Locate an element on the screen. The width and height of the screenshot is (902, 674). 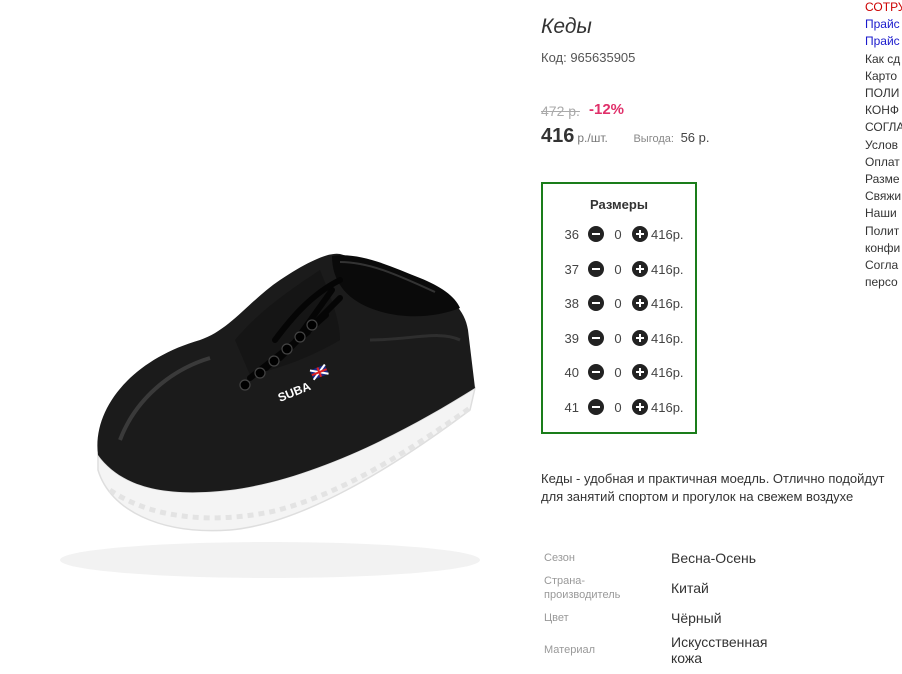
spec-label-material: Материал is located at coordinates (569, 650).